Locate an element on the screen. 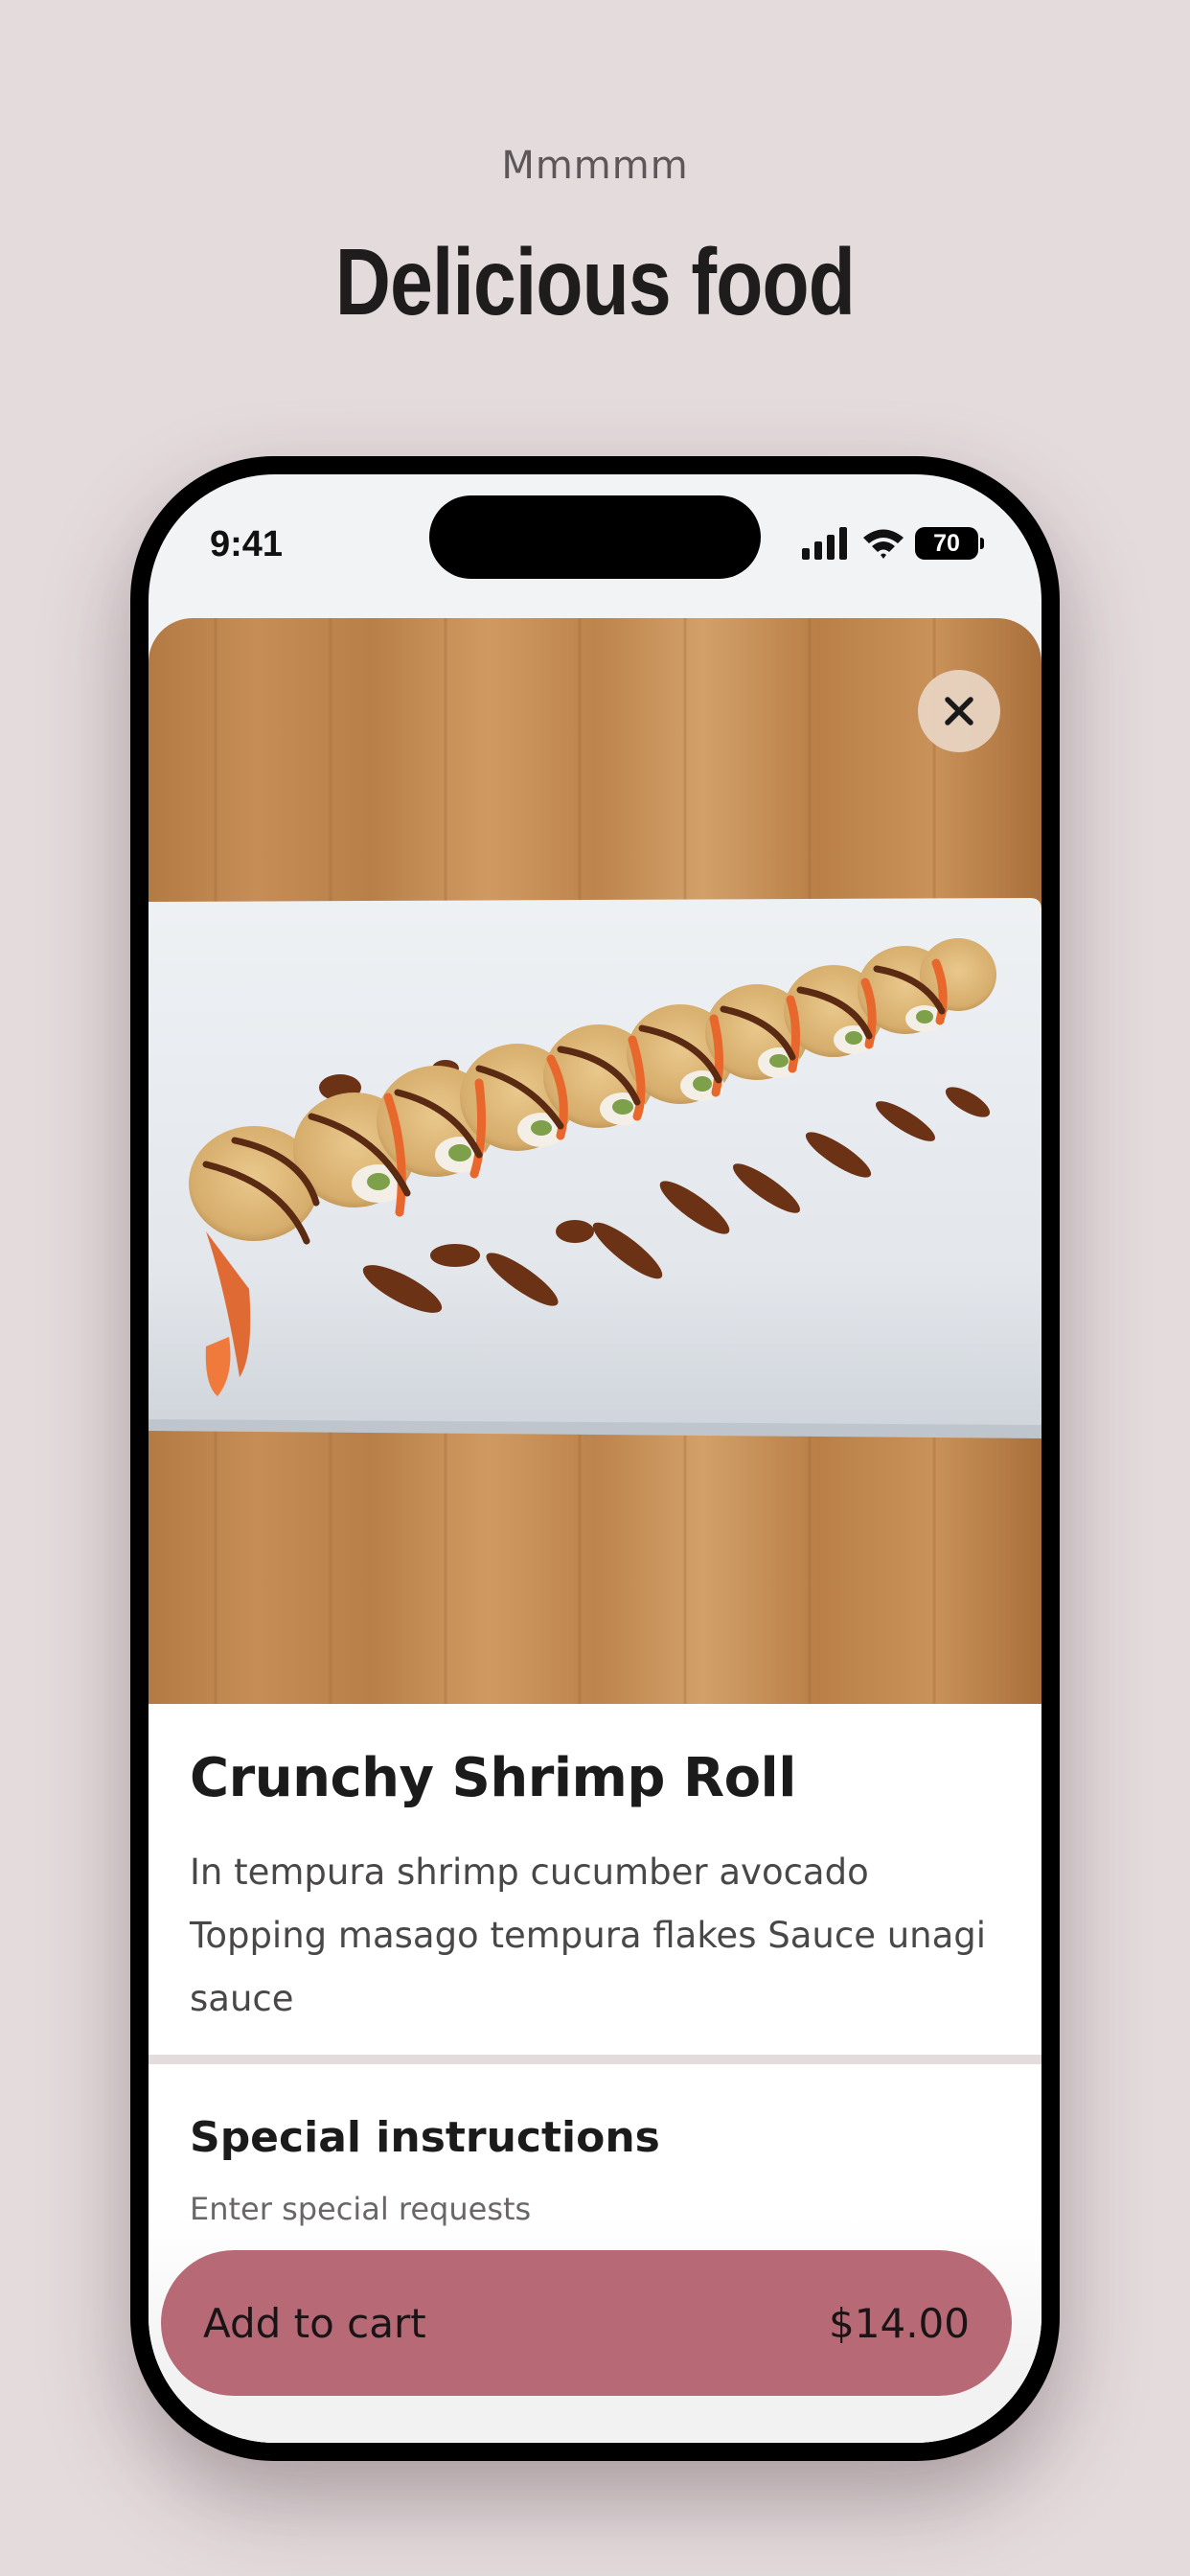  item-title: Crunchy Shrimp Roll is located at coordinates (493, 1778).